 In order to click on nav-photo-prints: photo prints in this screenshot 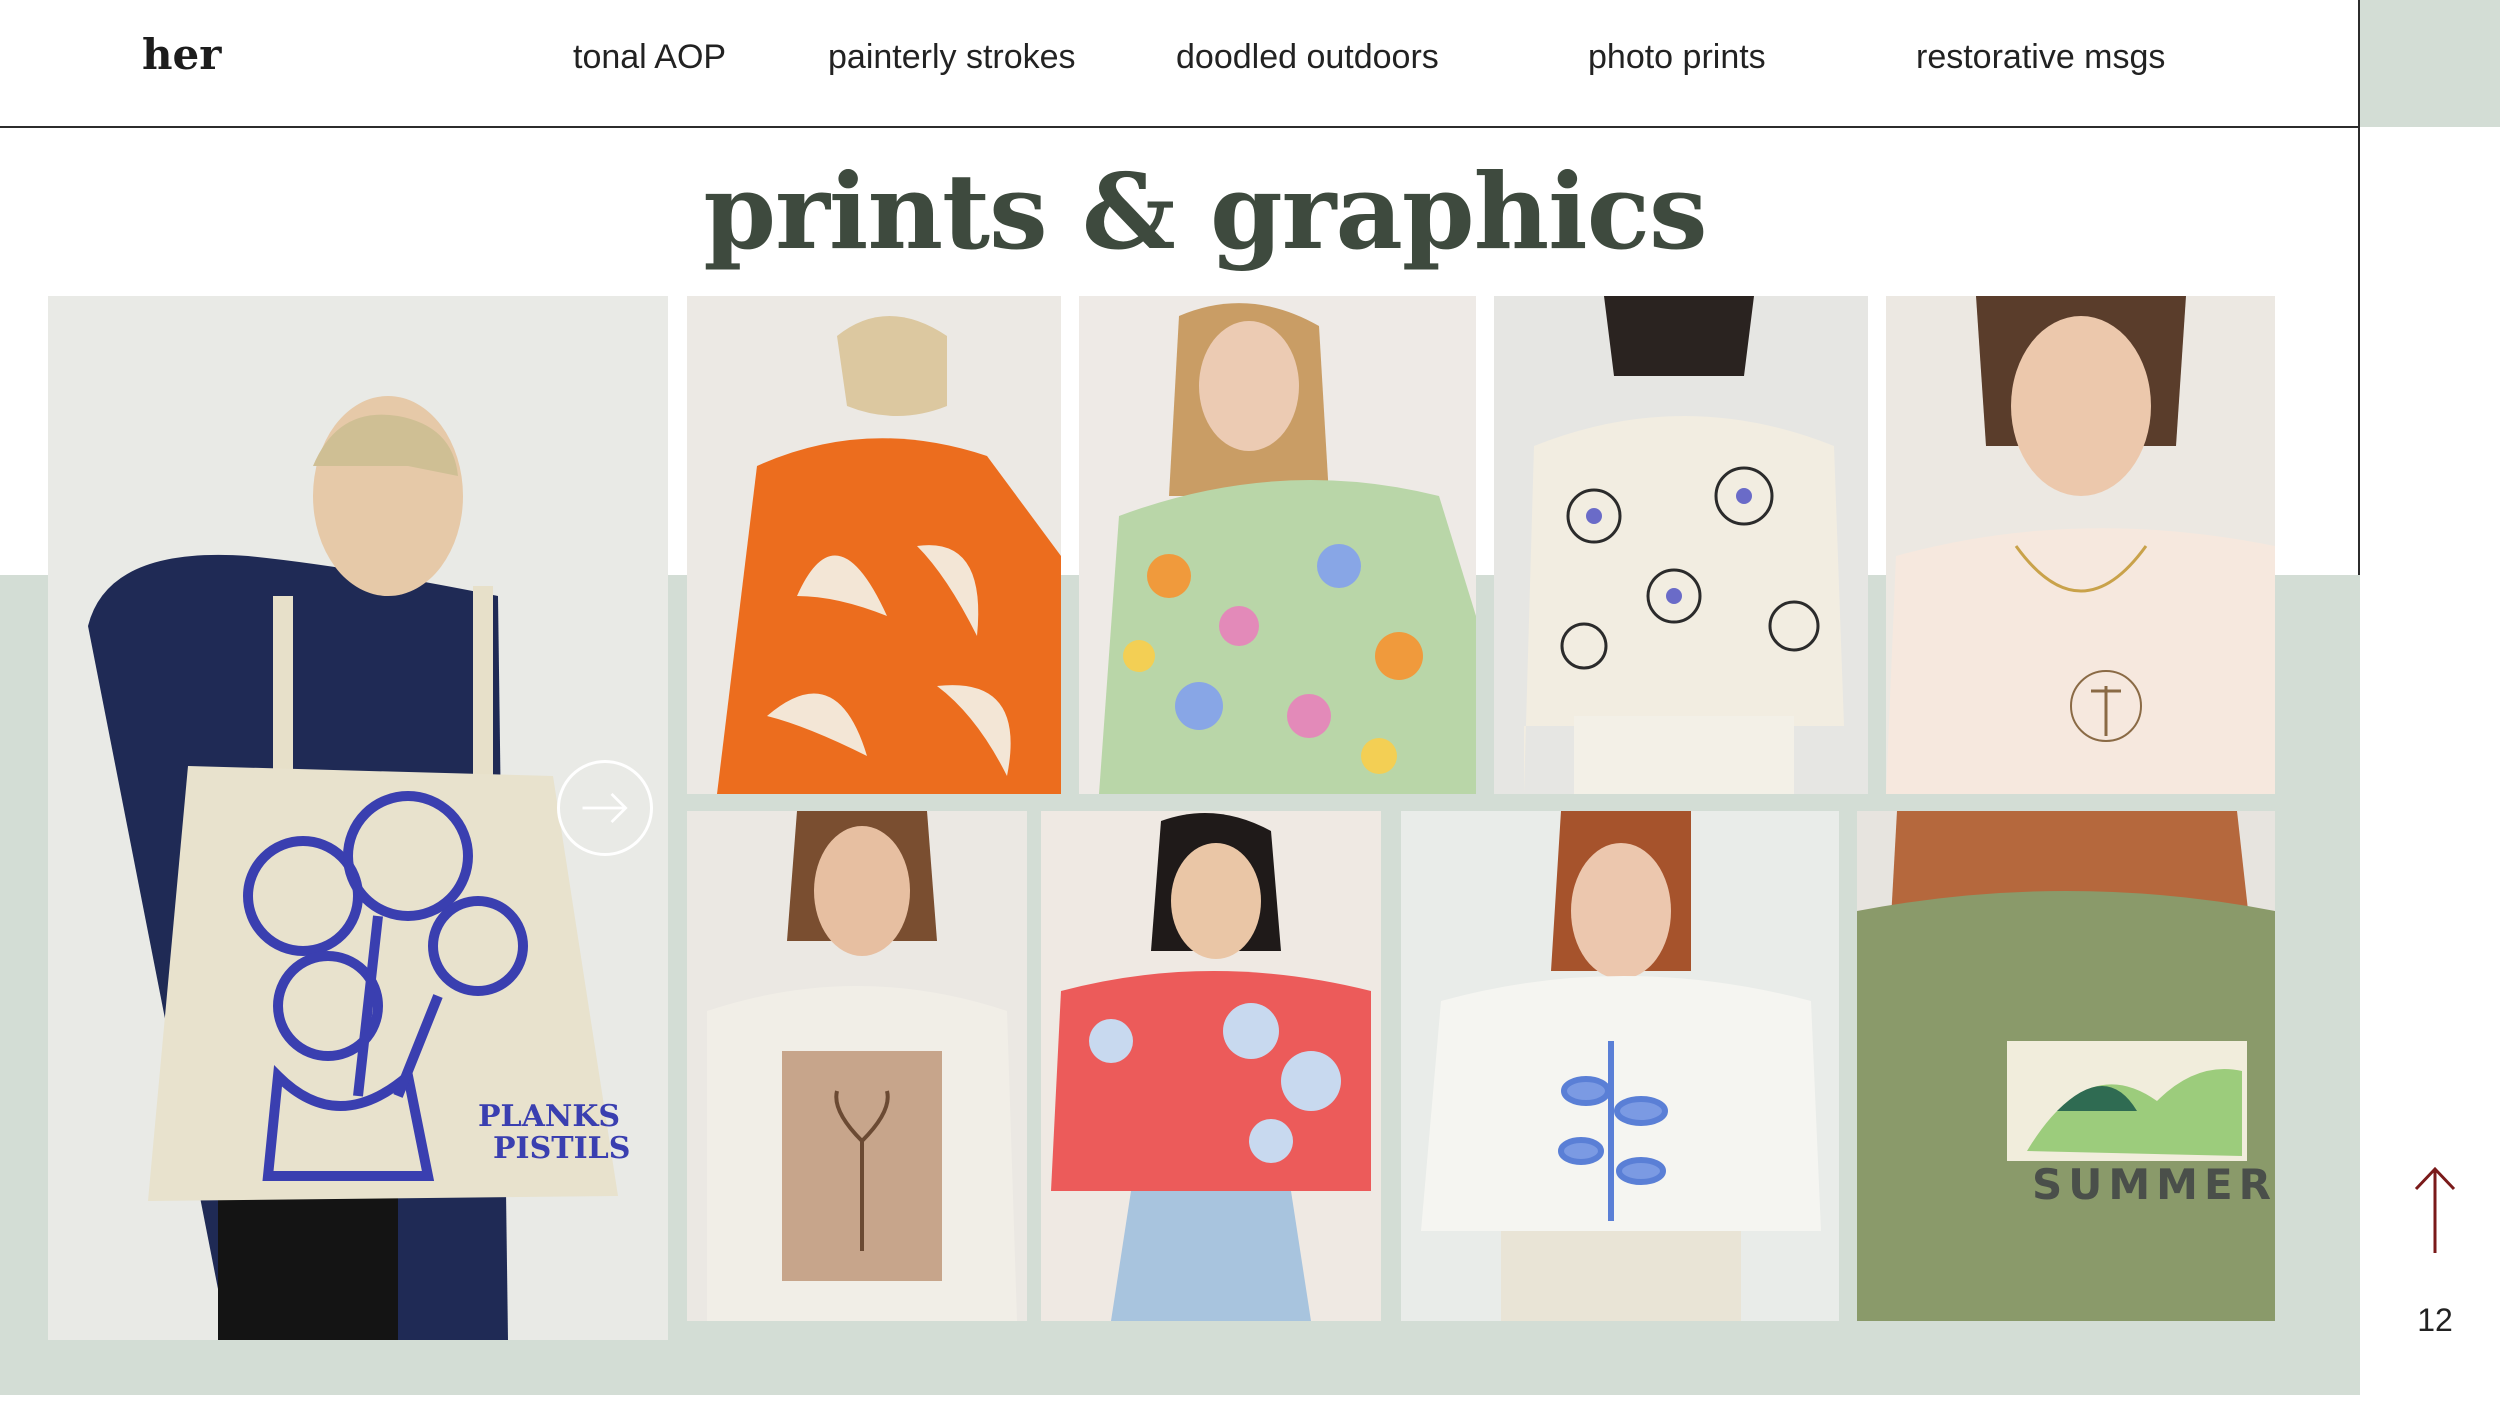, I will do `click(1677, 57)`.